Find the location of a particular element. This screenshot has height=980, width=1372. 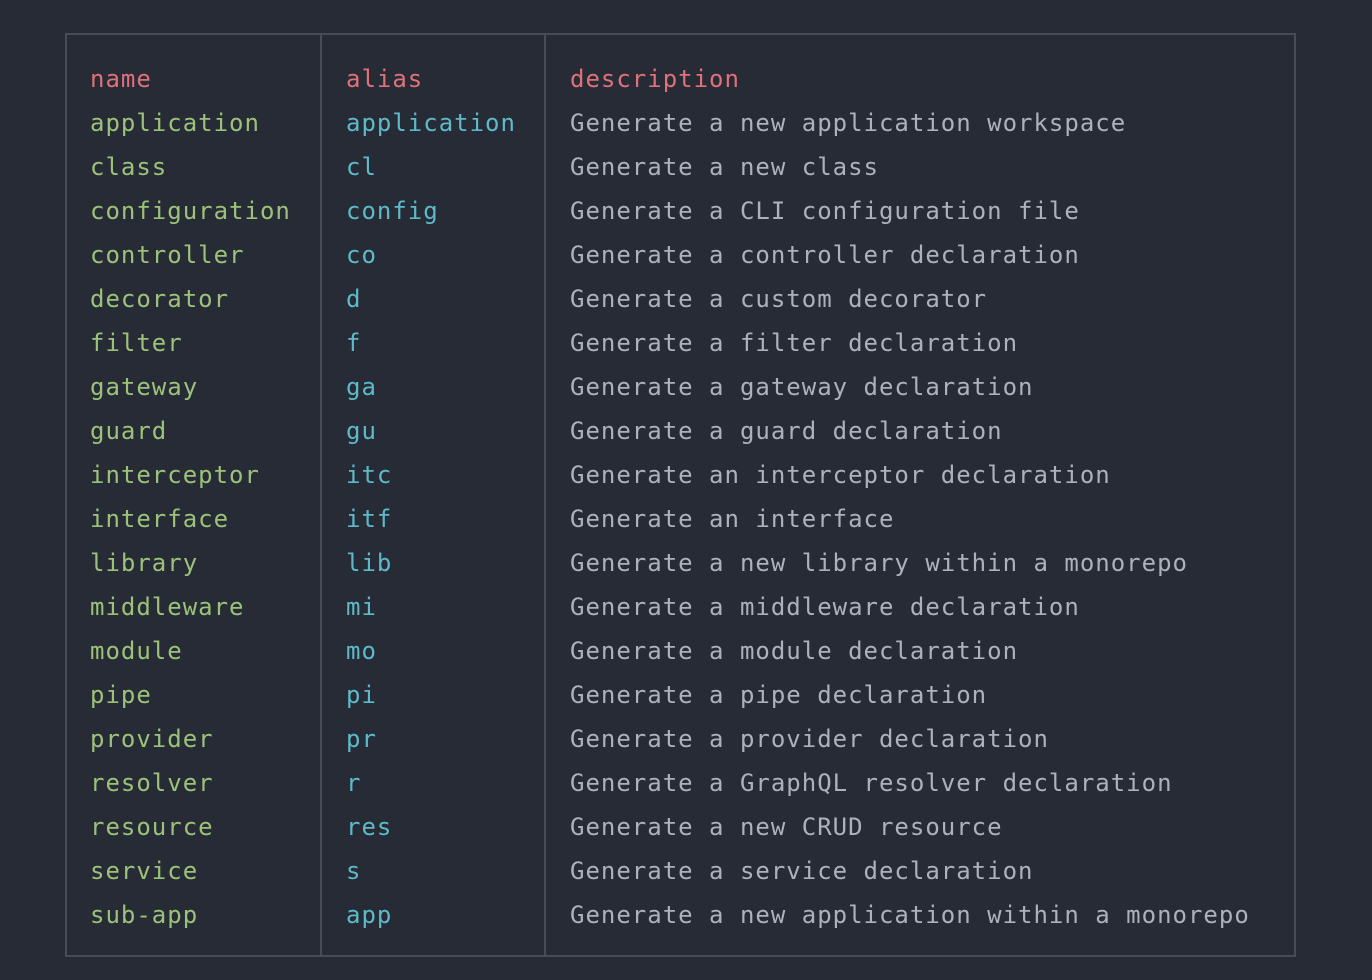

schematic-alias: cl is located at coordinates (361, 167).